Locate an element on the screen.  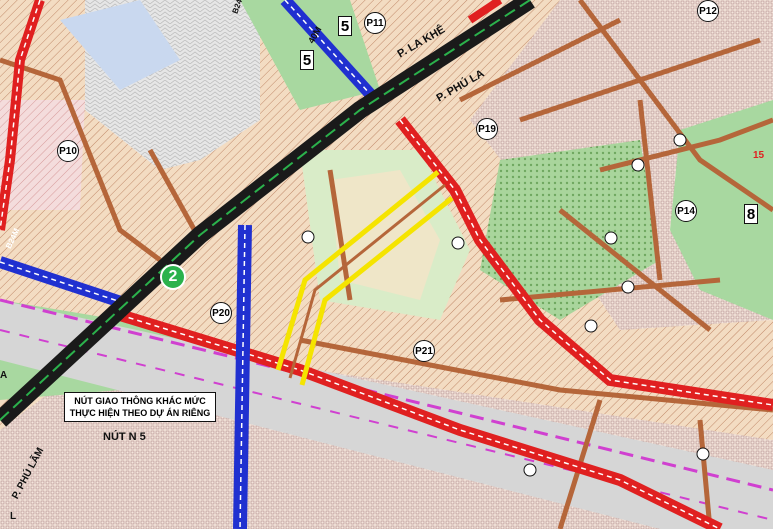
box-number-5a: 5 is located at coordinates (345, 26).